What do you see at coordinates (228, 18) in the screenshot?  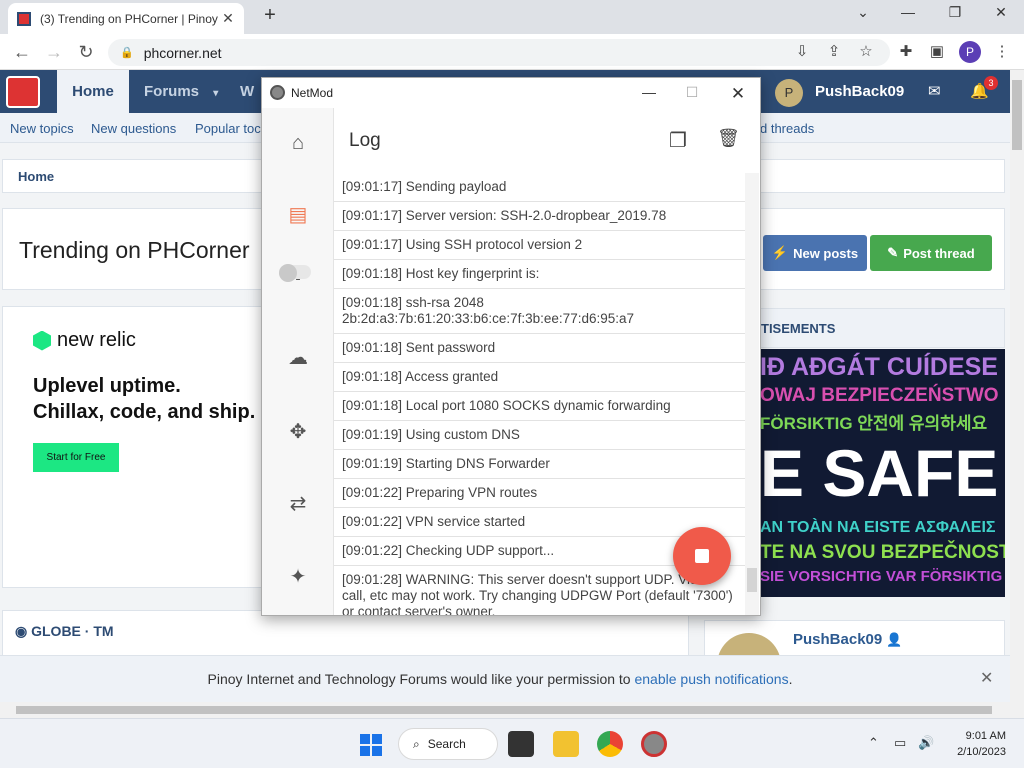 I see `tab-close-icon: ✕` at bounding box center [228, 18].